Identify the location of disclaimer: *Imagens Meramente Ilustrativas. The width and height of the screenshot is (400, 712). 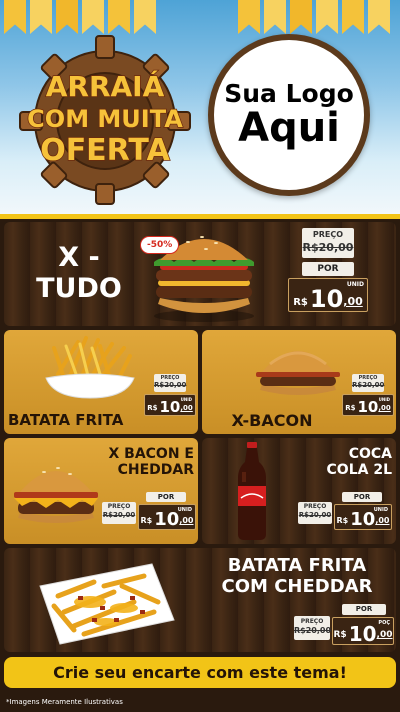
(64, 702).